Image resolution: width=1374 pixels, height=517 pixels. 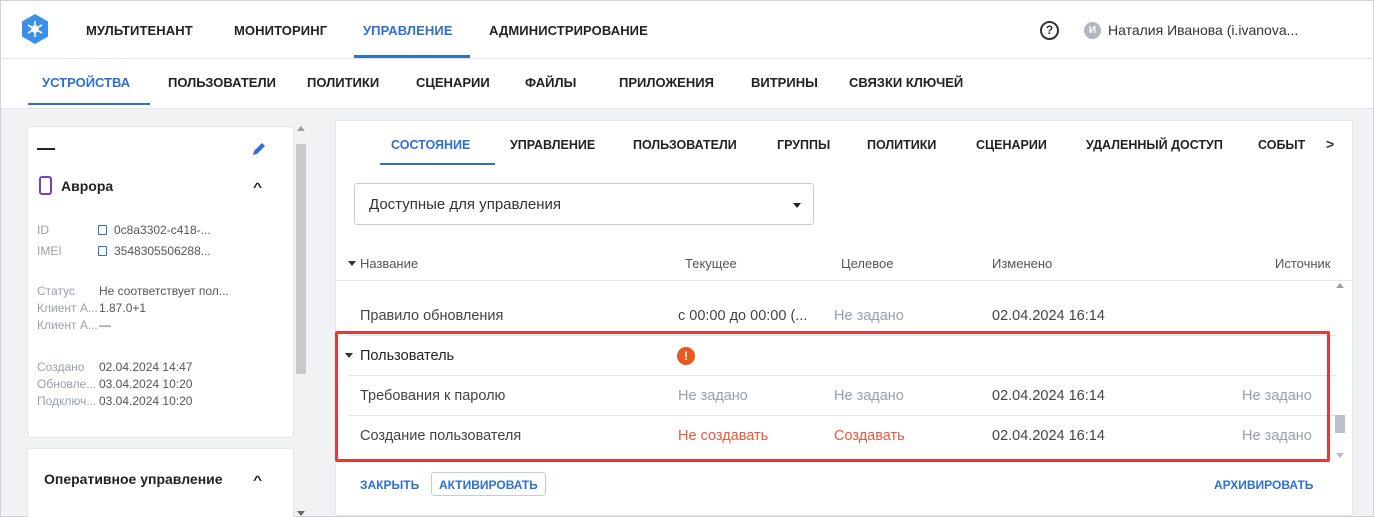 What do you see at coordinates (713, 396) in the screenshot?
I see `row-current: Не задано` at bounding box center [713, 396].